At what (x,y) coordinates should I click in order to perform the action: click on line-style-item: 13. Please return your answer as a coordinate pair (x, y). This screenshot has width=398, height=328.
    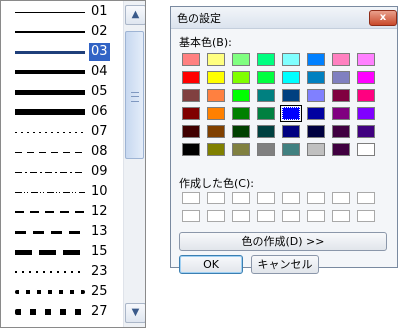
    Looking at the image, I should click on (62, 232).